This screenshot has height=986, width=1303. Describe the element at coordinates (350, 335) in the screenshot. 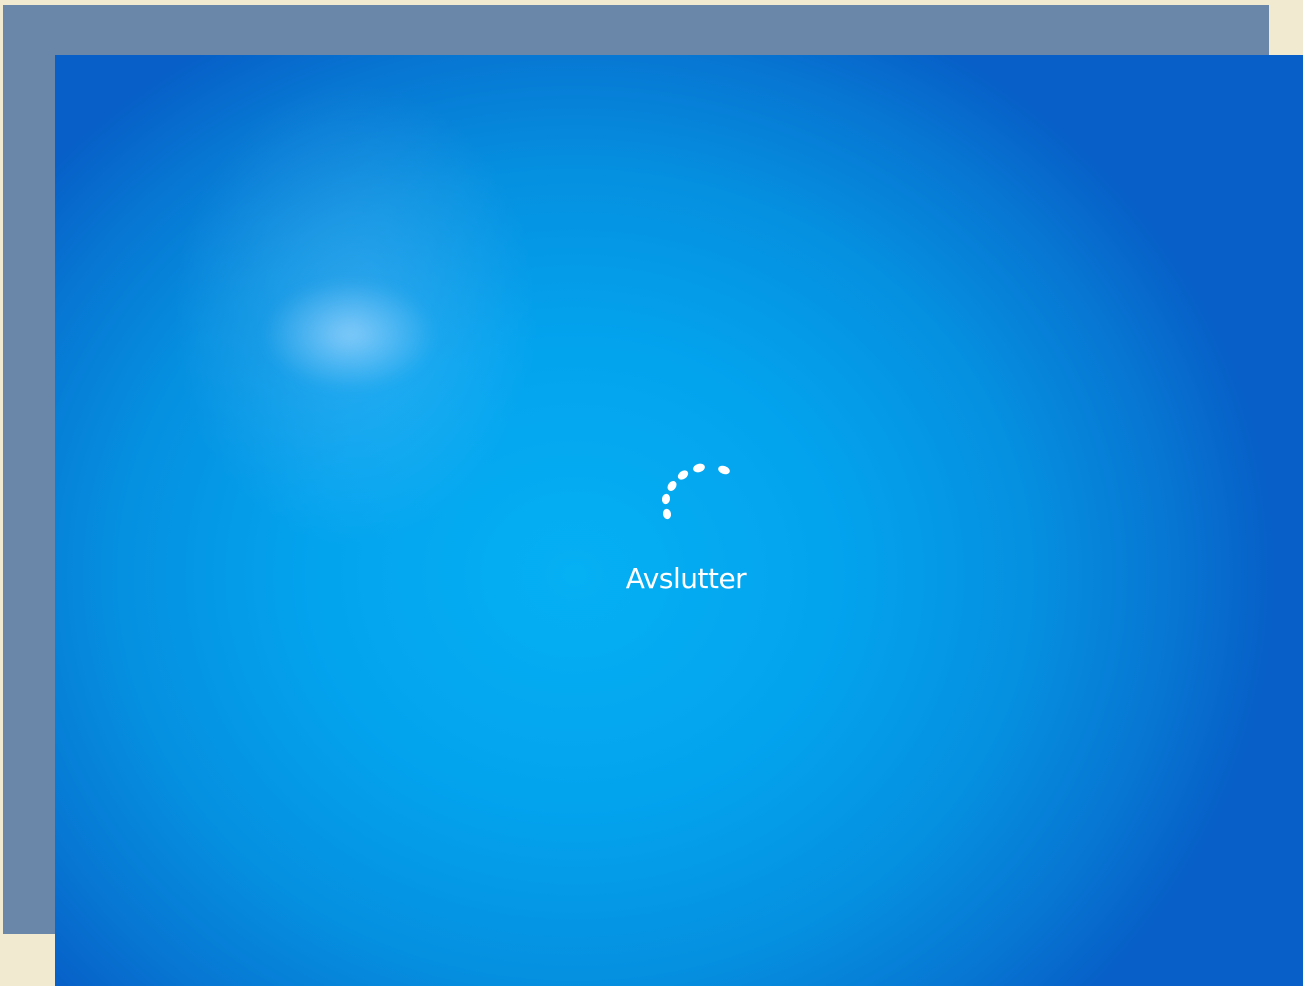

I see `screen-glare` at that location.